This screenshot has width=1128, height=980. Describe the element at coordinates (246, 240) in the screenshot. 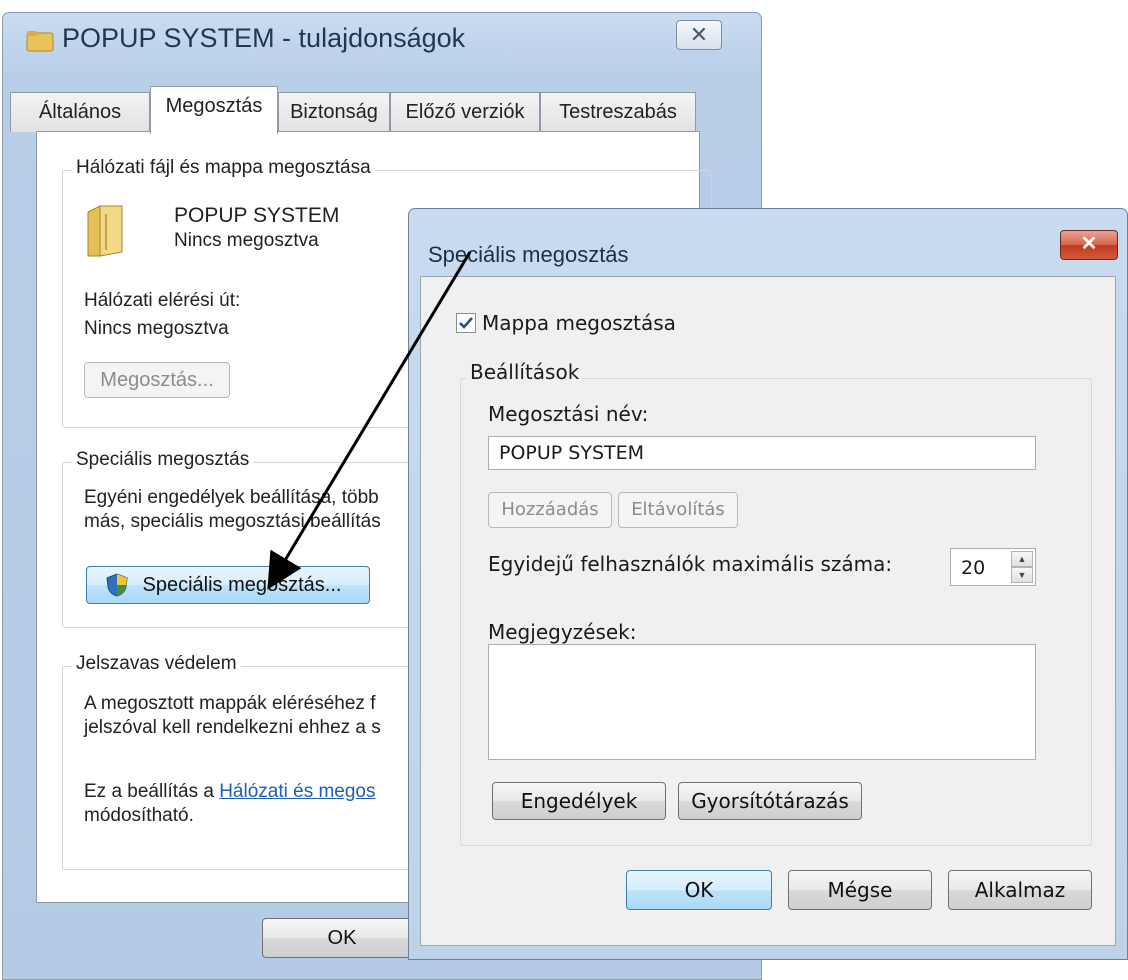

I see `folder-share-status: Nincs megosztva` at that location.